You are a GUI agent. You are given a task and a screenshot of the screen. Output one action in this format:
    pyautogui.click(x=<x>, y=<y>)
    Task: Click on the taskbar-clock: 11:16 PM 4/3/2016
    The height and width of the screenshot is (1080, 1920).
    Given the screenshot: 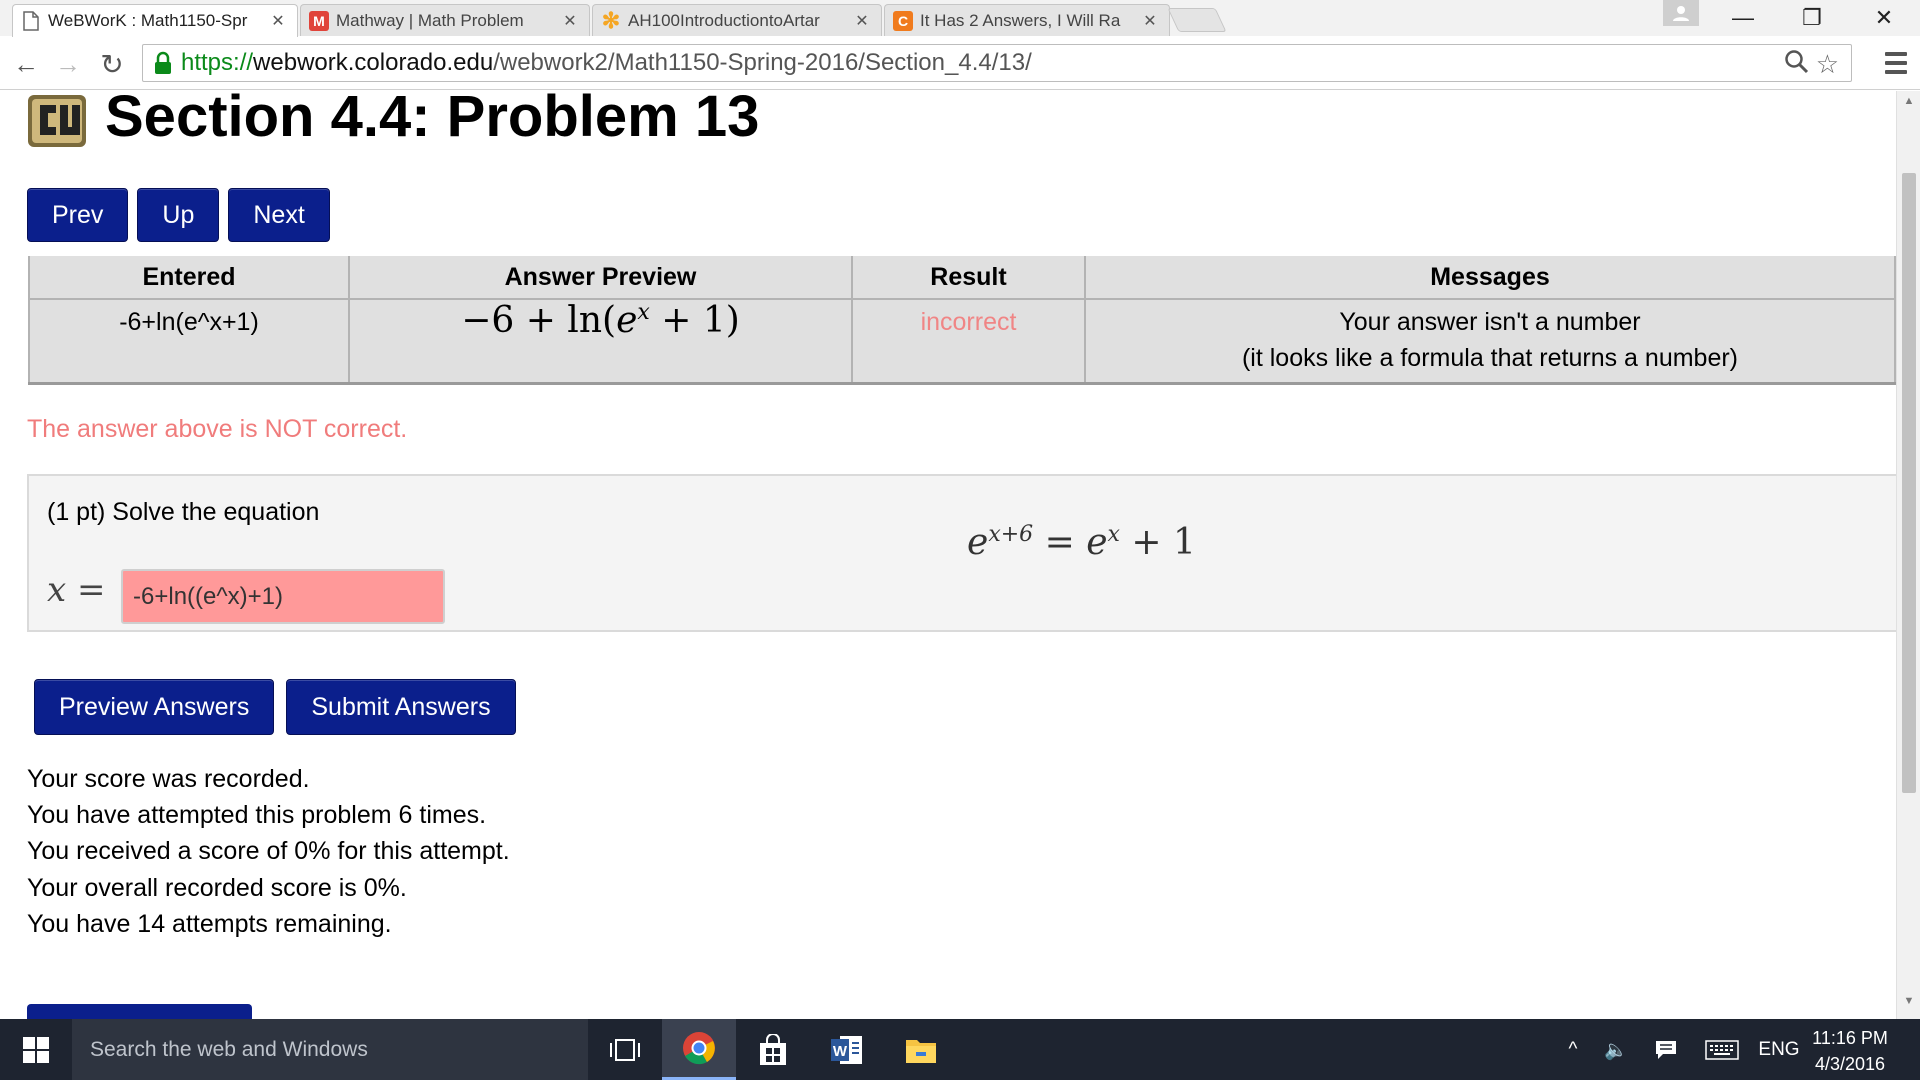 What is the action you would take?
    pyautogui.click(x=1850, y=1051)
    